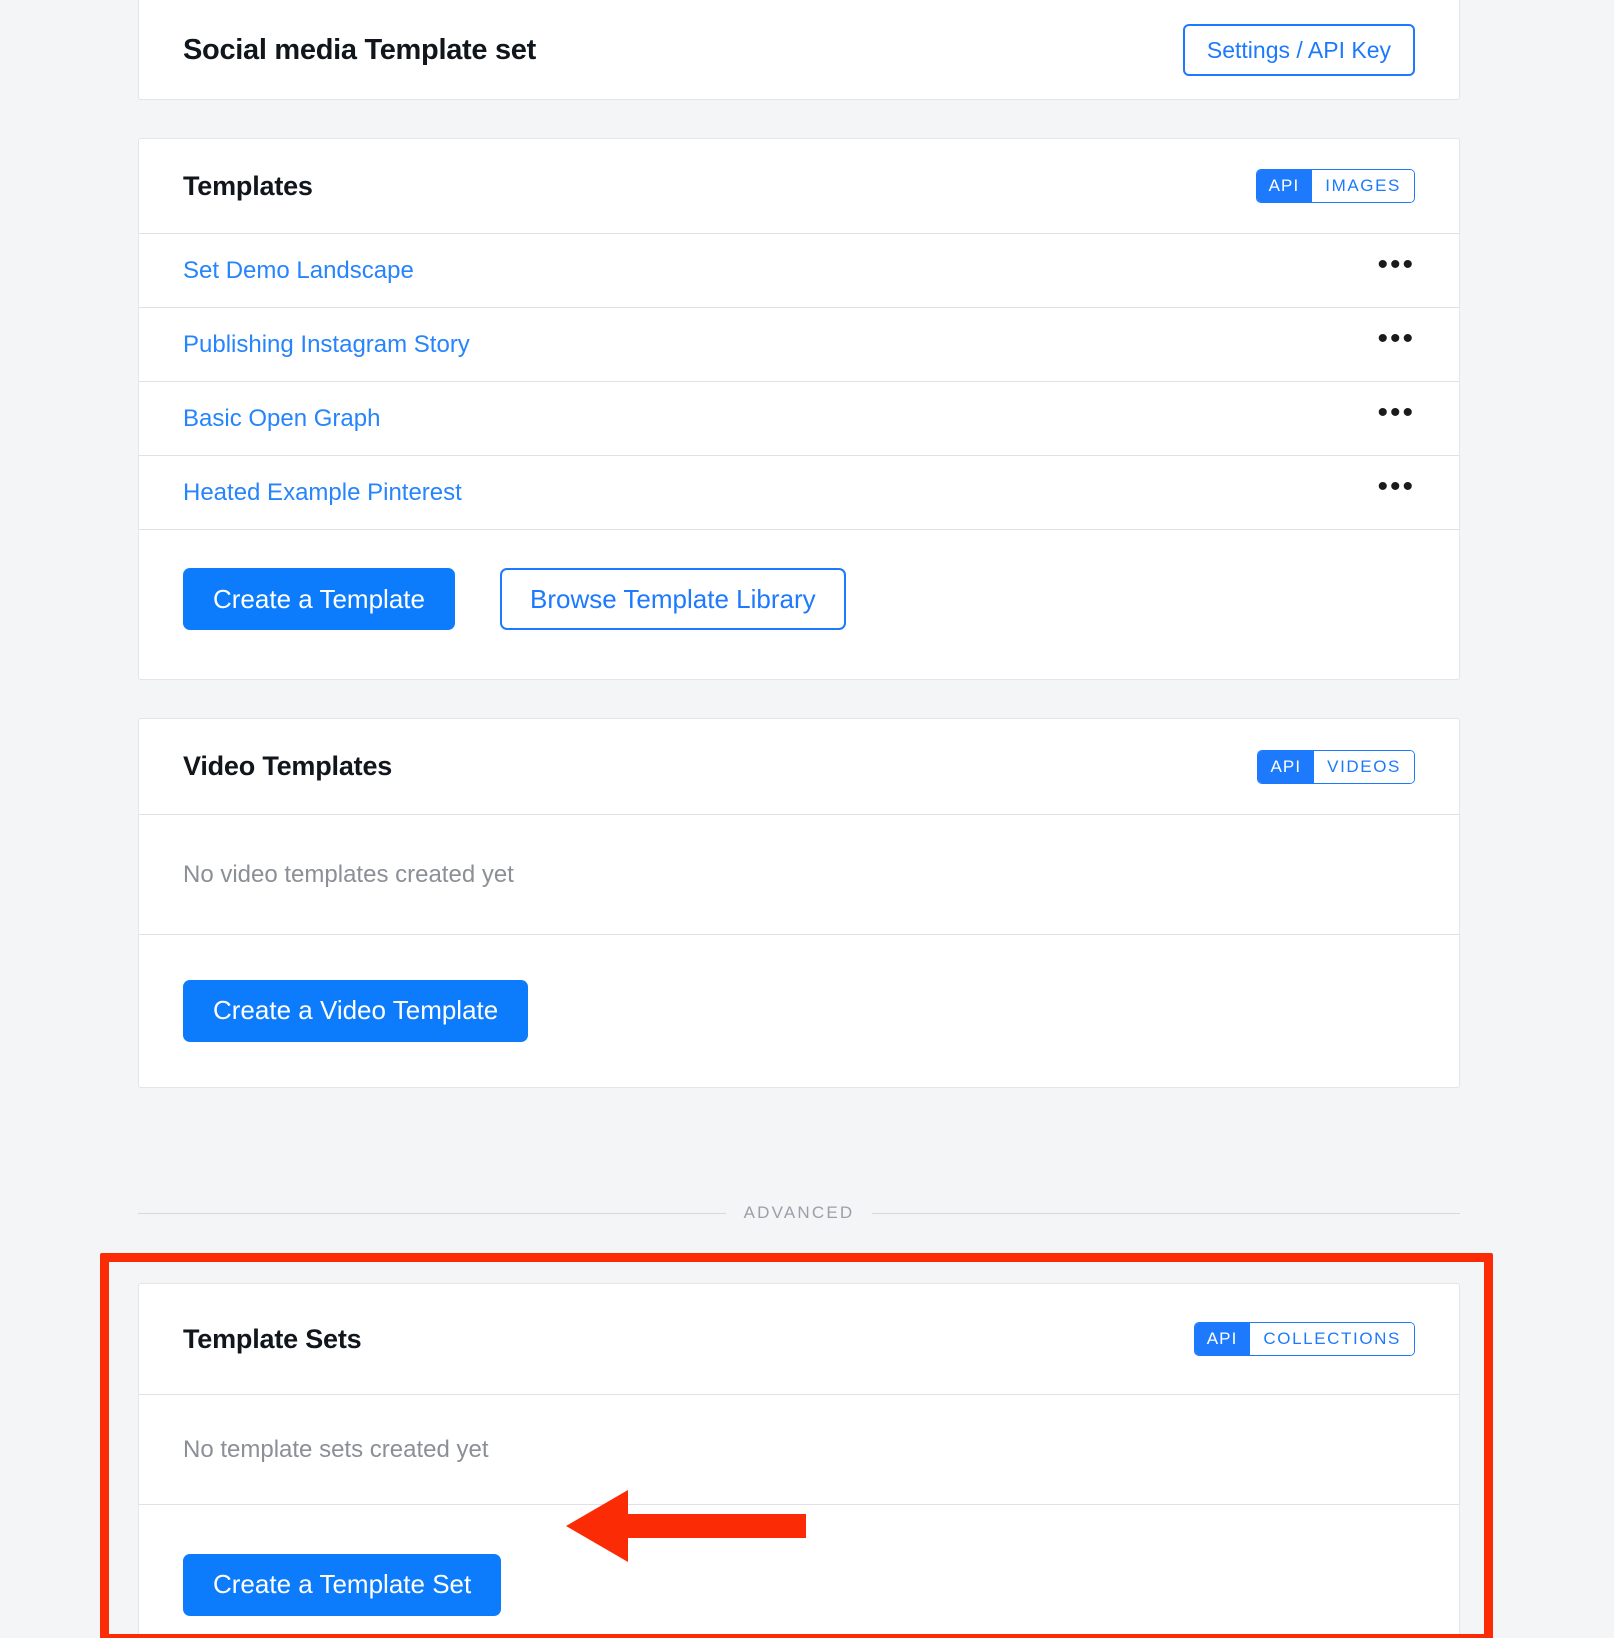  Describe the element at coordinates (326, 345) in the screenshot. I see `template-link: Publishing Instagram Story` at that location.